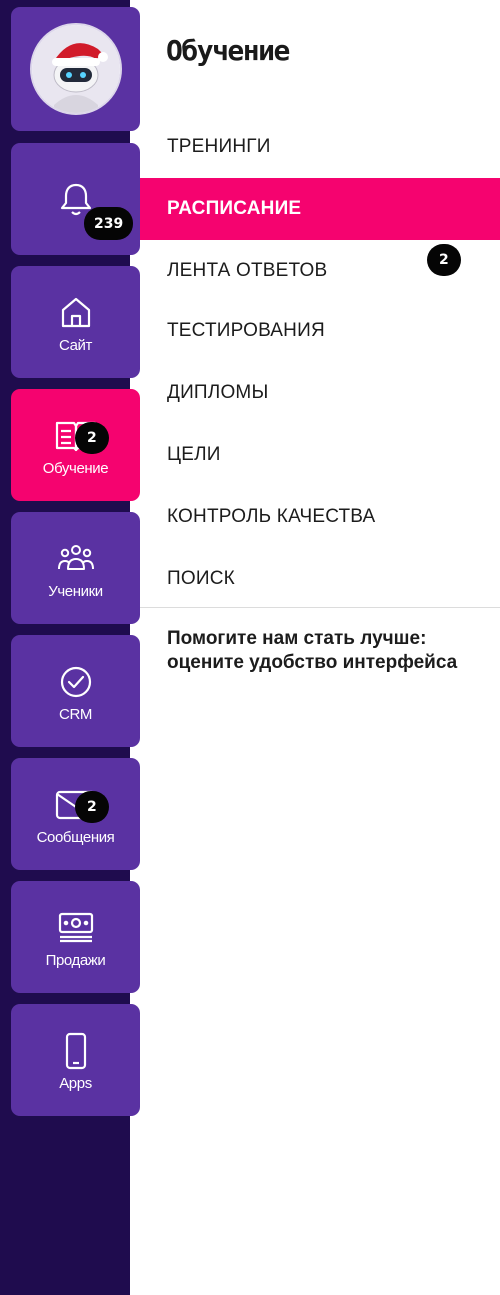 The height and width of the screenshot is (1295, 500). I want to click on menu-item-diplomas: ДИПЛОМЫ, so click(320, 393).